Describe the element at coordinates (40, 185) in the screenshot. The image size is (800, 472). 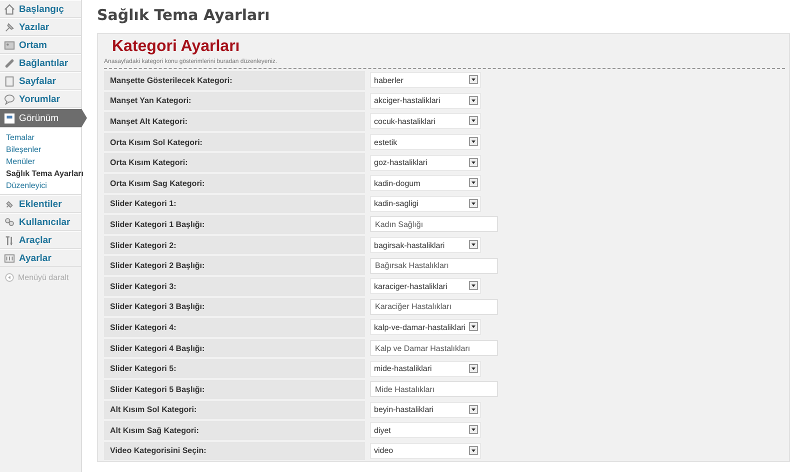
I see `submenu-item: Düzenleyici` at that location.